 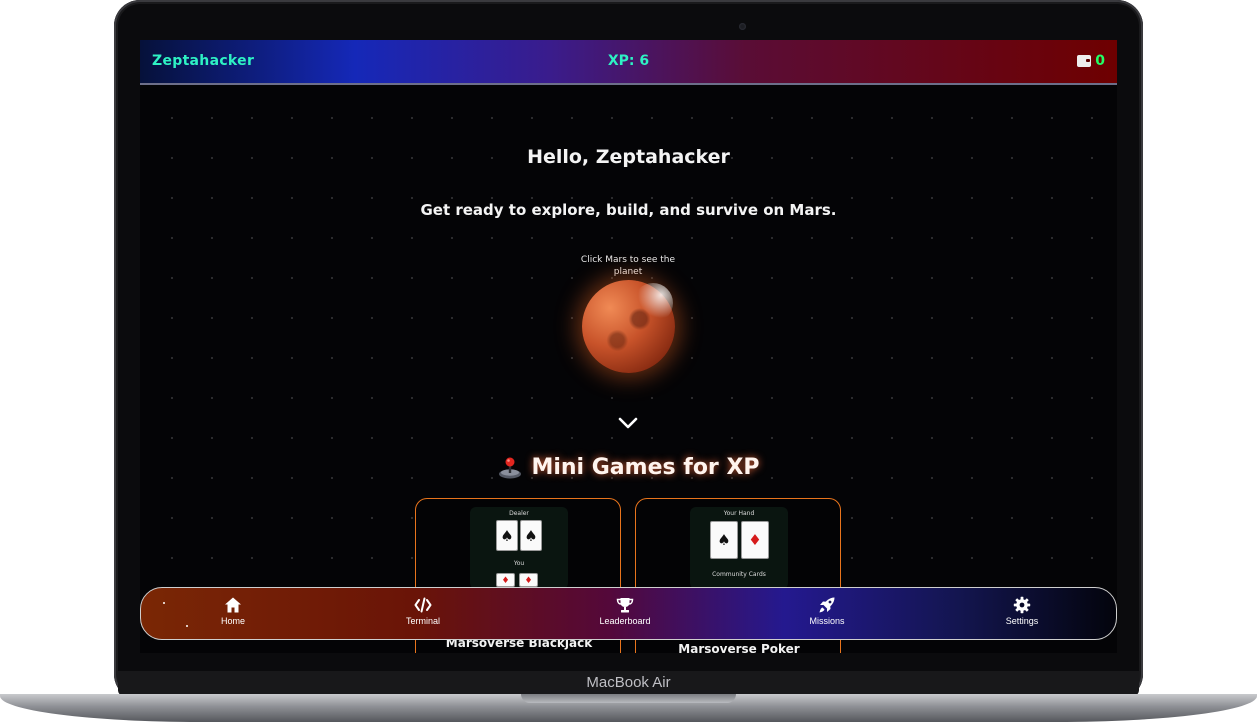 What do you see at coordinates (628, 698) in the screenshot?
I see `laptop-notch` at bounding box center [628, 698].